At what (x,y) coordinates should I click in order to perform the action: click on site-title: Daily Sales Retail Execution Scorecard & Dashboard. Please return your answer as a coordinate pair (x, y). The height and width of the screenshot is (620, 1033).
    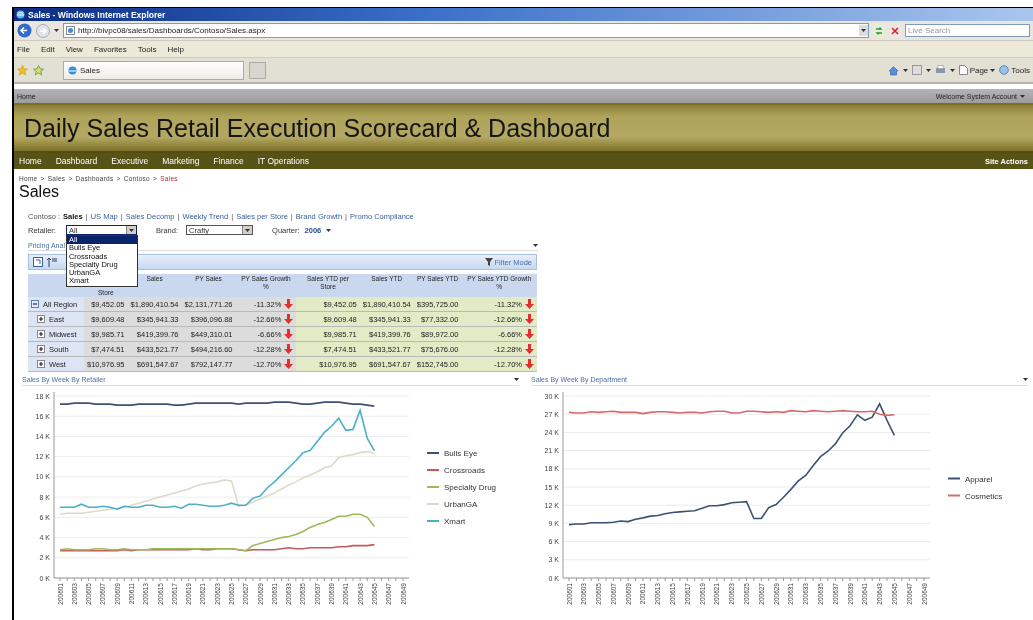
    Looking at the image, I should click on (317, 128).